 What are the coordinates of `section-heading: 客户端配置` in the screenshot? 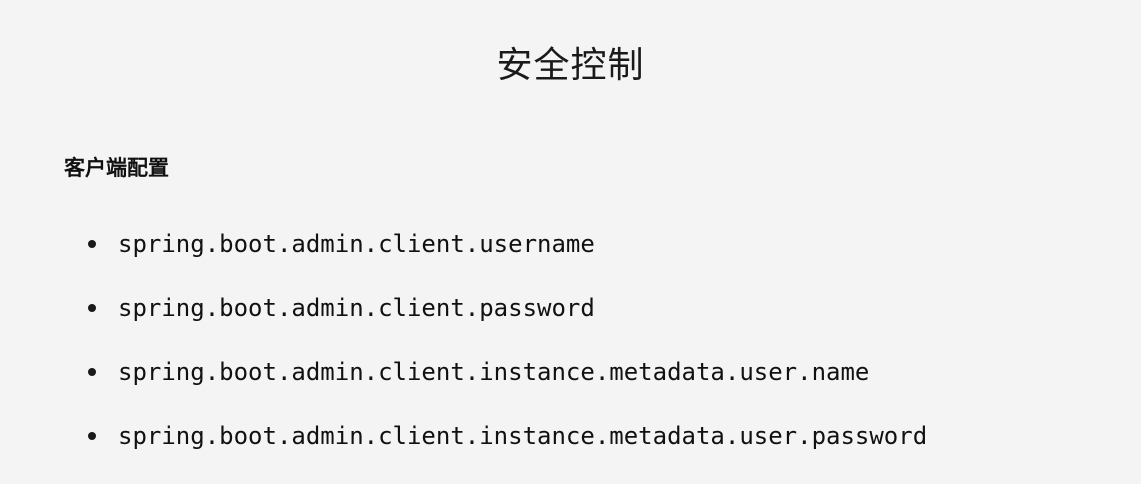 It's located at (116, 168).